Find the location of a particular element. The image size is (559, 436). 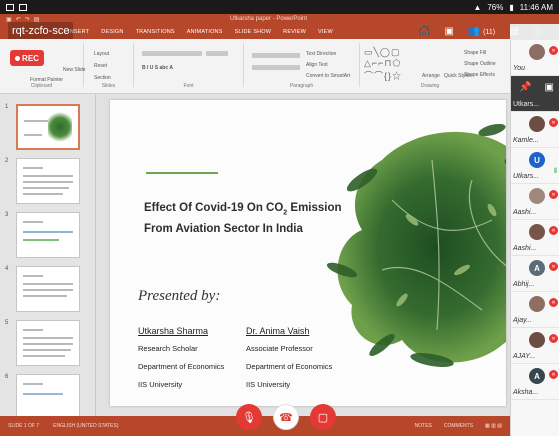

font-name-box is located at coordinates (172, 53).